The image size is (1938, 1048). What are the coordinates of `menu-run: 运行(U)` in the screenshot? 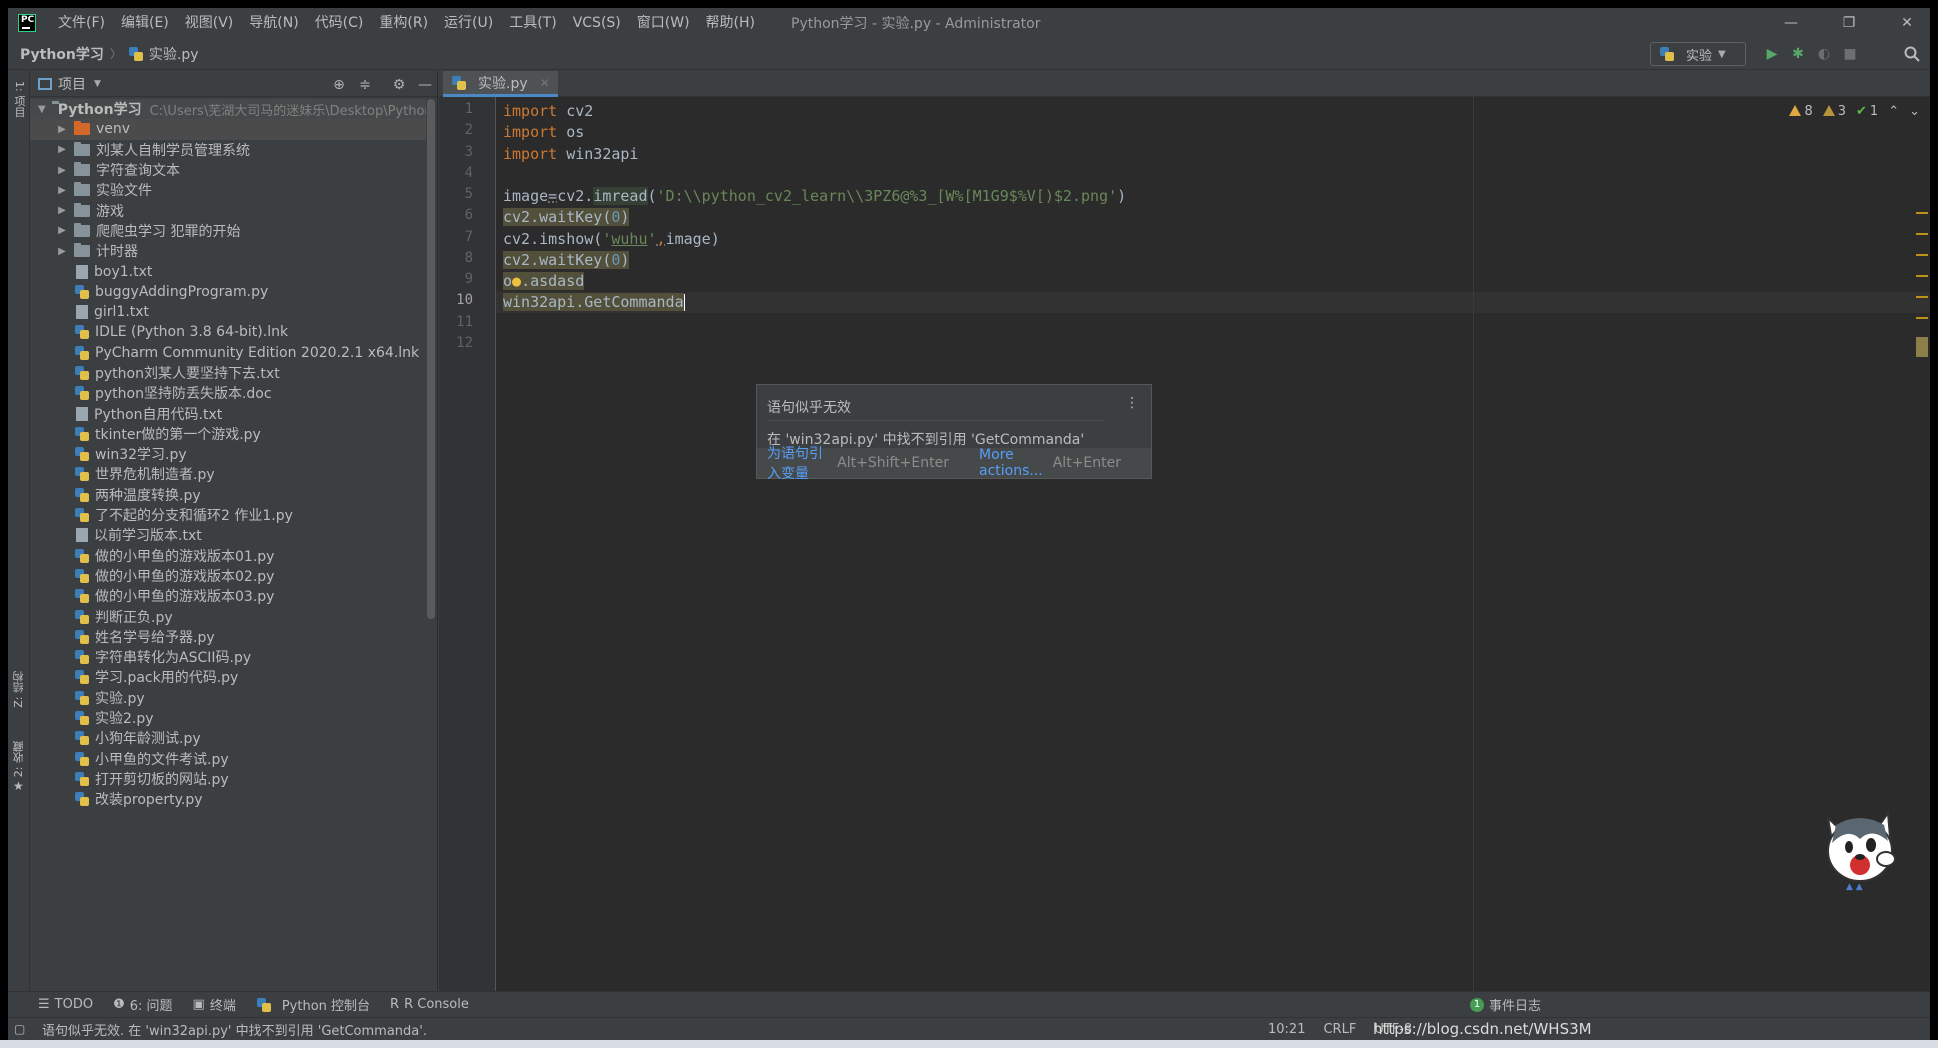 It's located at (468, 23).